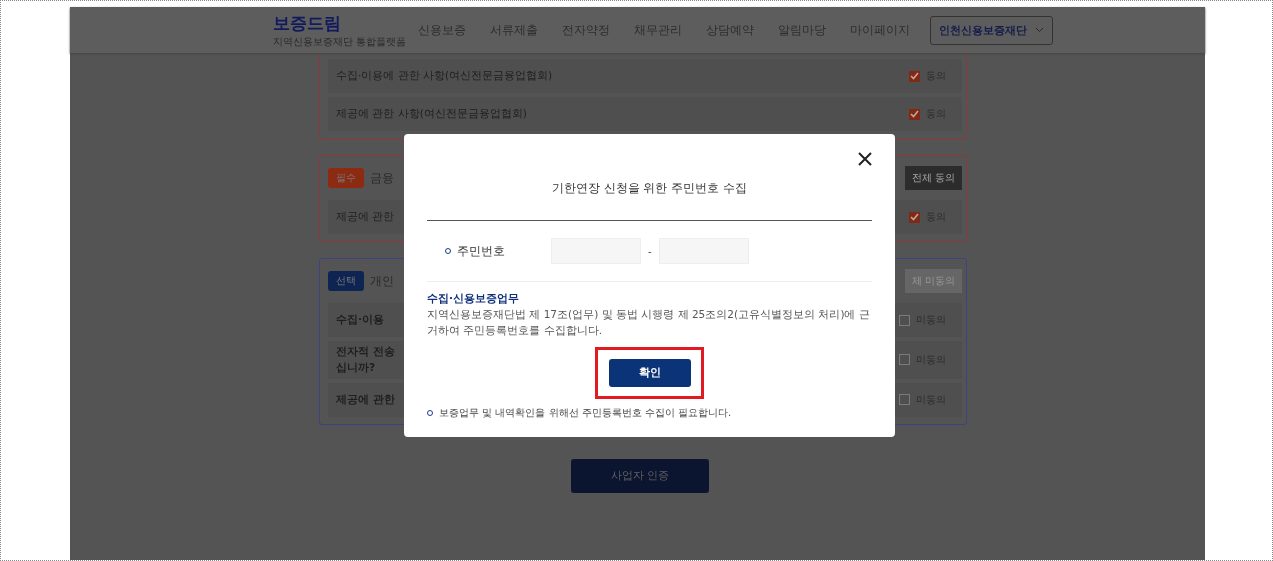 Image resolution: width=1273 pixels, height=561 pixels. I want to click on agree-all-button: 전체 동의, so click(933, 178).